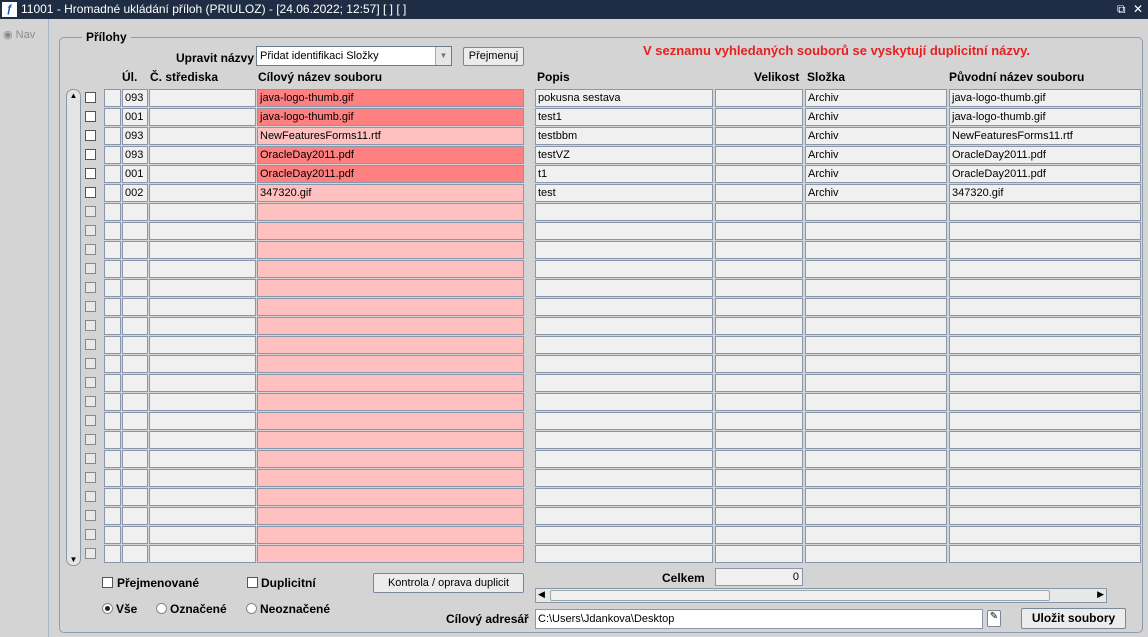  What do you see at coordinates (1045, 136) in the screenshot?
I see `cell-puvodni: NewFeaturesForms11.rtf` at bounding box center [1045, 136].